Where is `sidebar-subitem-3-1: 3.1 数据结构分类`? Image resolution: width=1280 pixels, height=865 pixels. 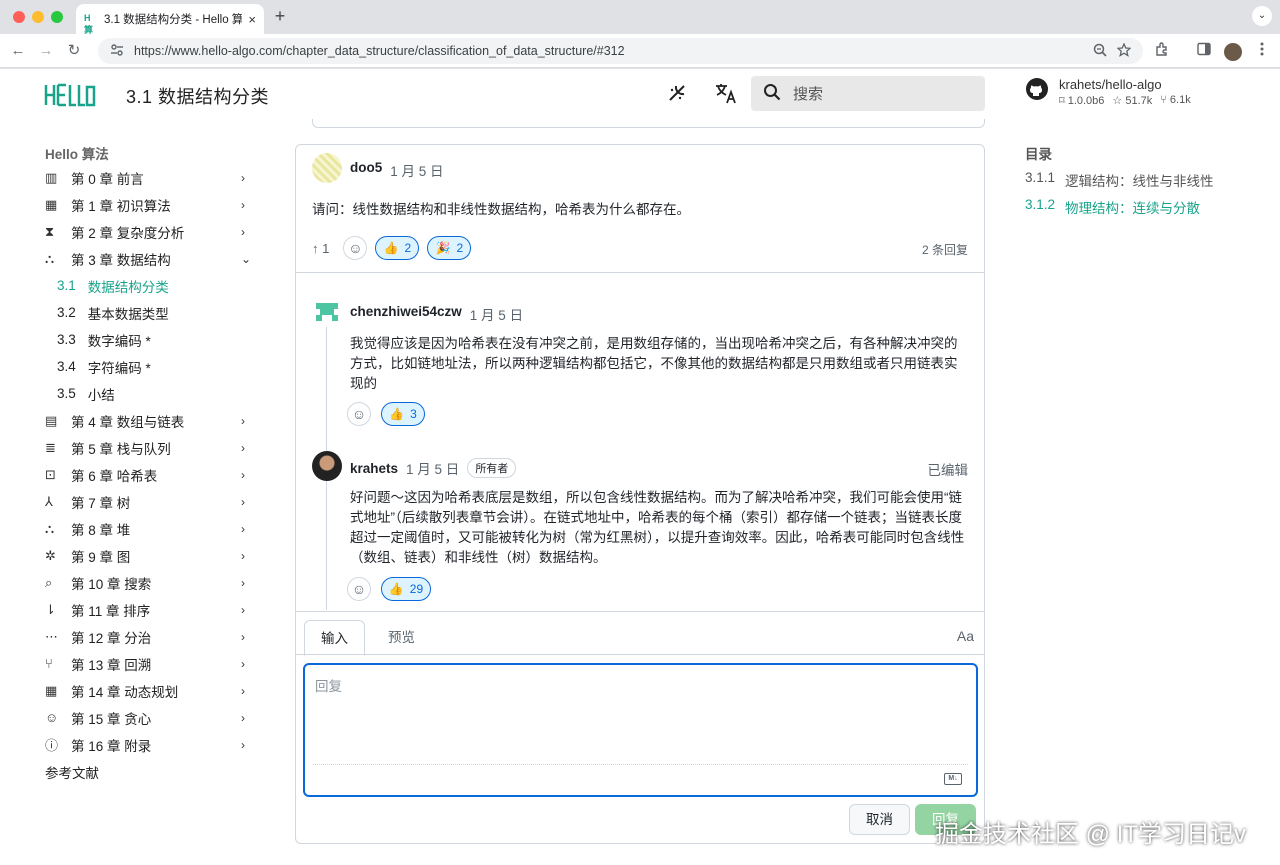 sidebar-subitem-3-1: 3.1 数据结构分类 is located at coordinates (113, 285).